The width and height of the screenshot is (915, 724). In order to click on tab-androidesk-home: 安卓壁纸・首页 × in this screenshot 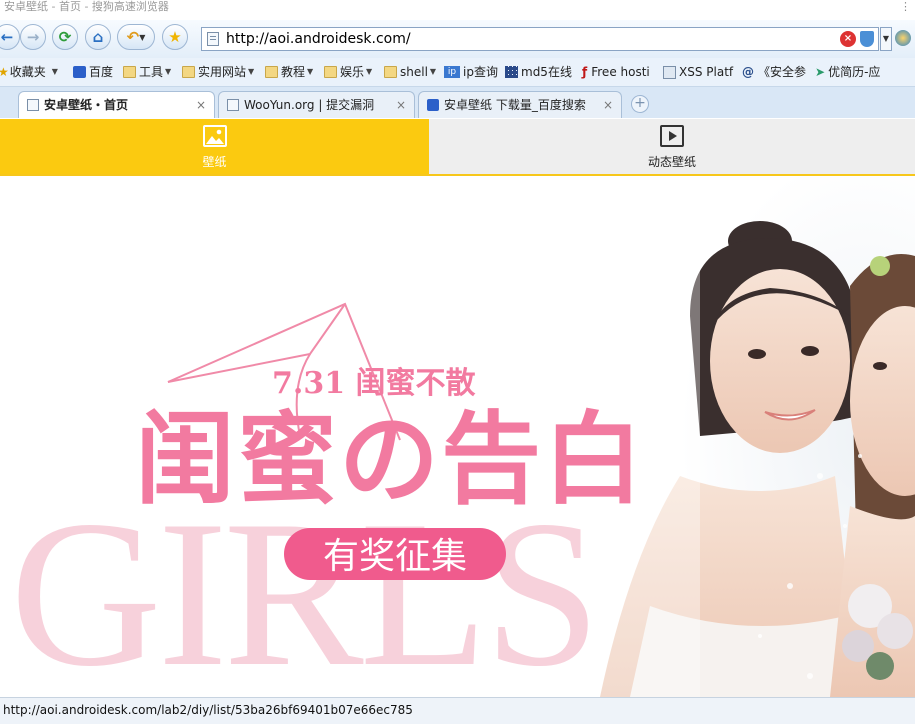, I will do `click(116, 104)`.